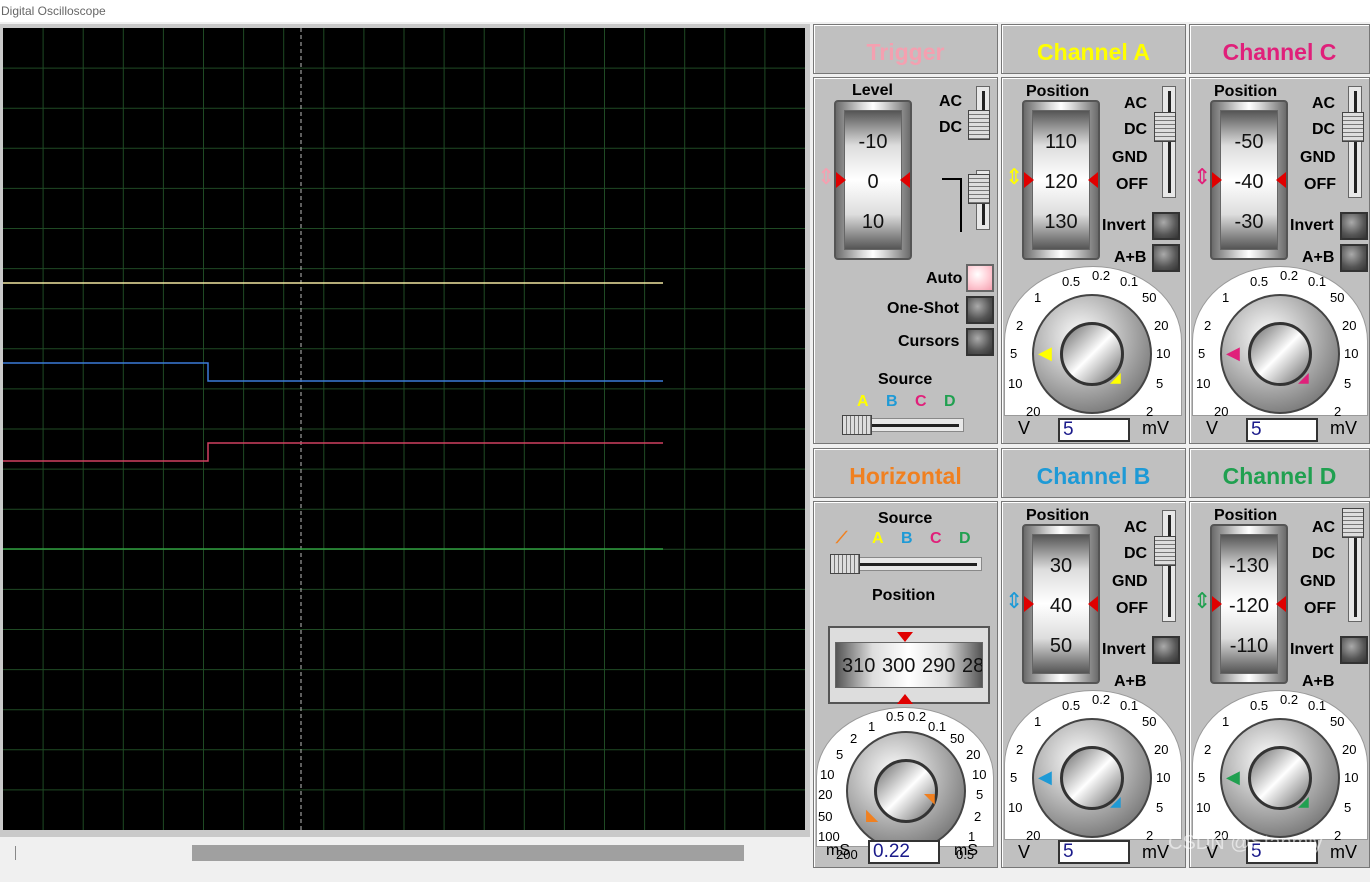 Image resolution: width=1370 pixels, height=882 pixels. Describe the element at coordinates (468, 853) in the screenshot. I see `scrollbar-thumb` at that location.